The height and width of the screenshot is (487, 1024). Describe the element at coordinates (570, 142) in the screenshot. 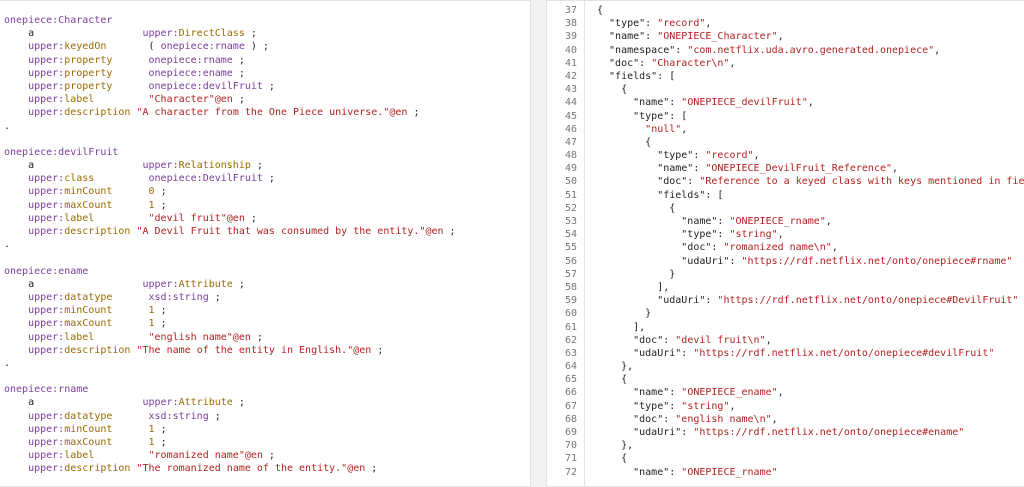

I see `line-number: 47` at that location.